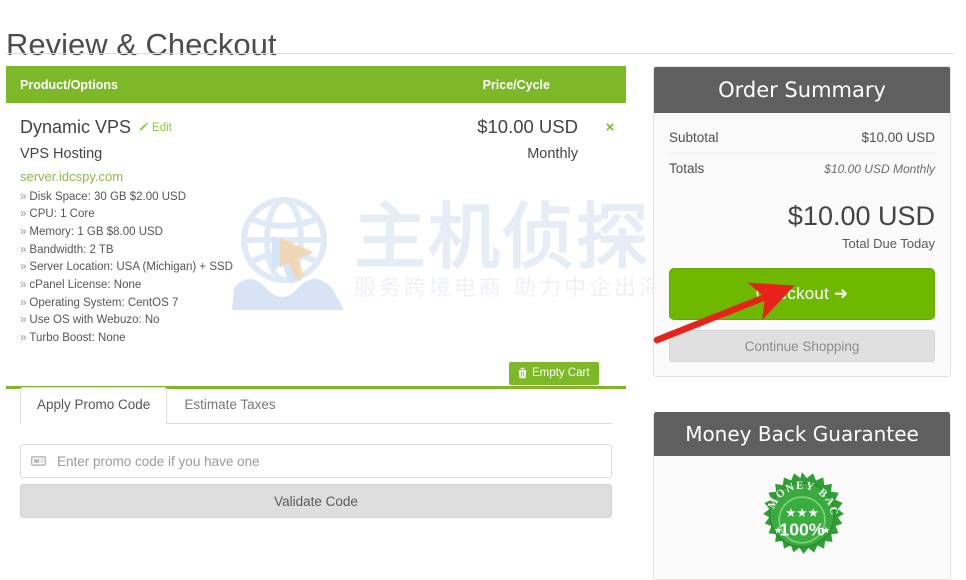 This screenshot has width=966, height=580. What do you see at coordinates (802, 294) in the screenshot?
I see `checkout-button: Checkout ➜` at bounding box center [802, 294].